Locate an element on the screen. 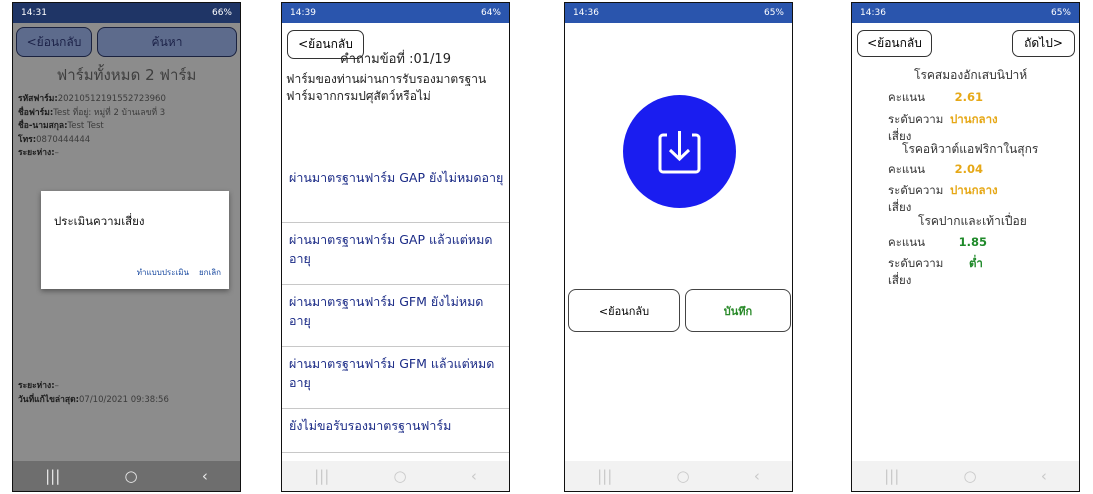 The width and height of the screenshot is (1093, 494). status-time: 14:31 is located at coordinates (34, 13).